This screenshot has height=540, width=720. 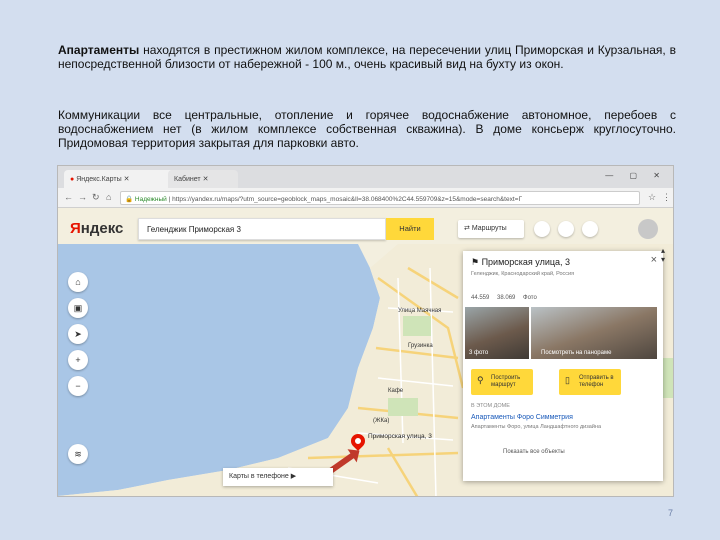 I want to click on layers-icon: ≋, so click(x=78, y=454).